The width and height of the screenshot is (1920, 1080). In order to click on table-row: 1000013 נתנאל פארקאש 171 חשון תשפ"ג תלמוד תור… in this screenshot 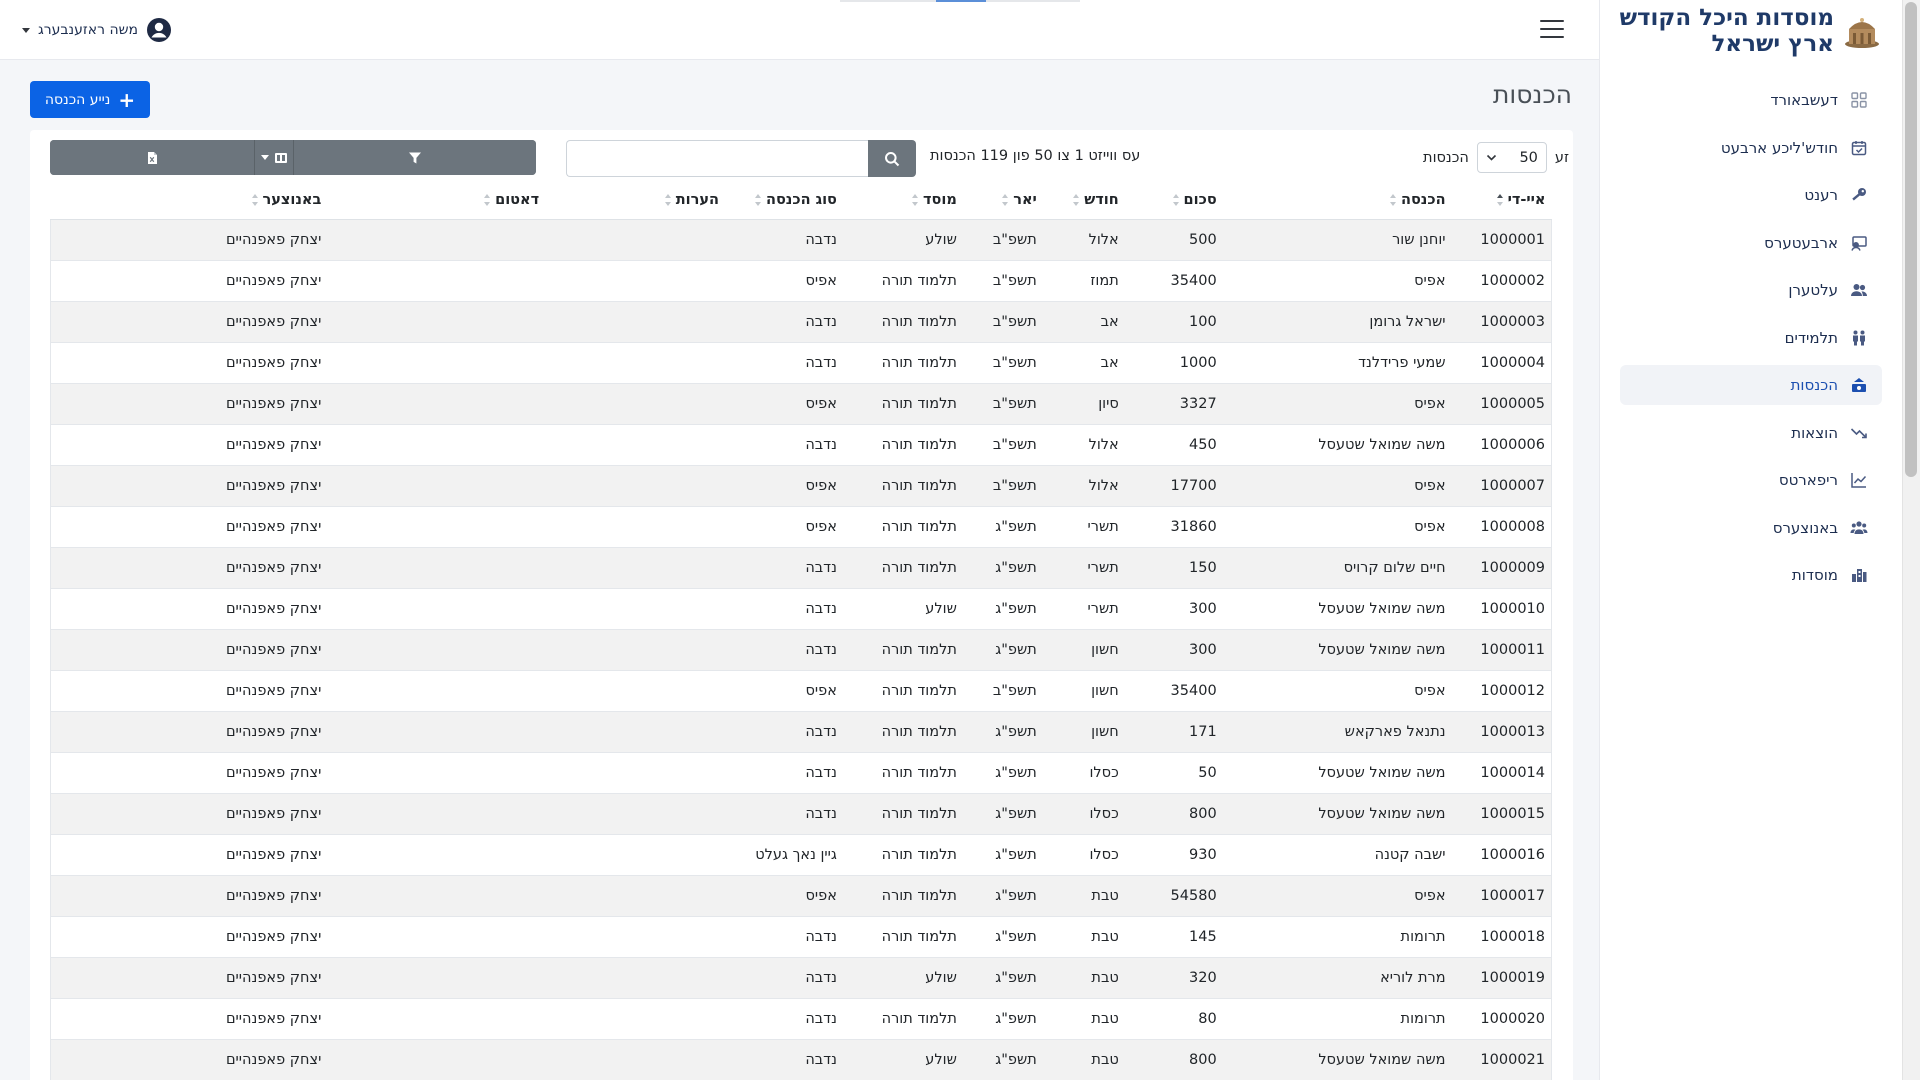, I will do `click(801, 732)`.